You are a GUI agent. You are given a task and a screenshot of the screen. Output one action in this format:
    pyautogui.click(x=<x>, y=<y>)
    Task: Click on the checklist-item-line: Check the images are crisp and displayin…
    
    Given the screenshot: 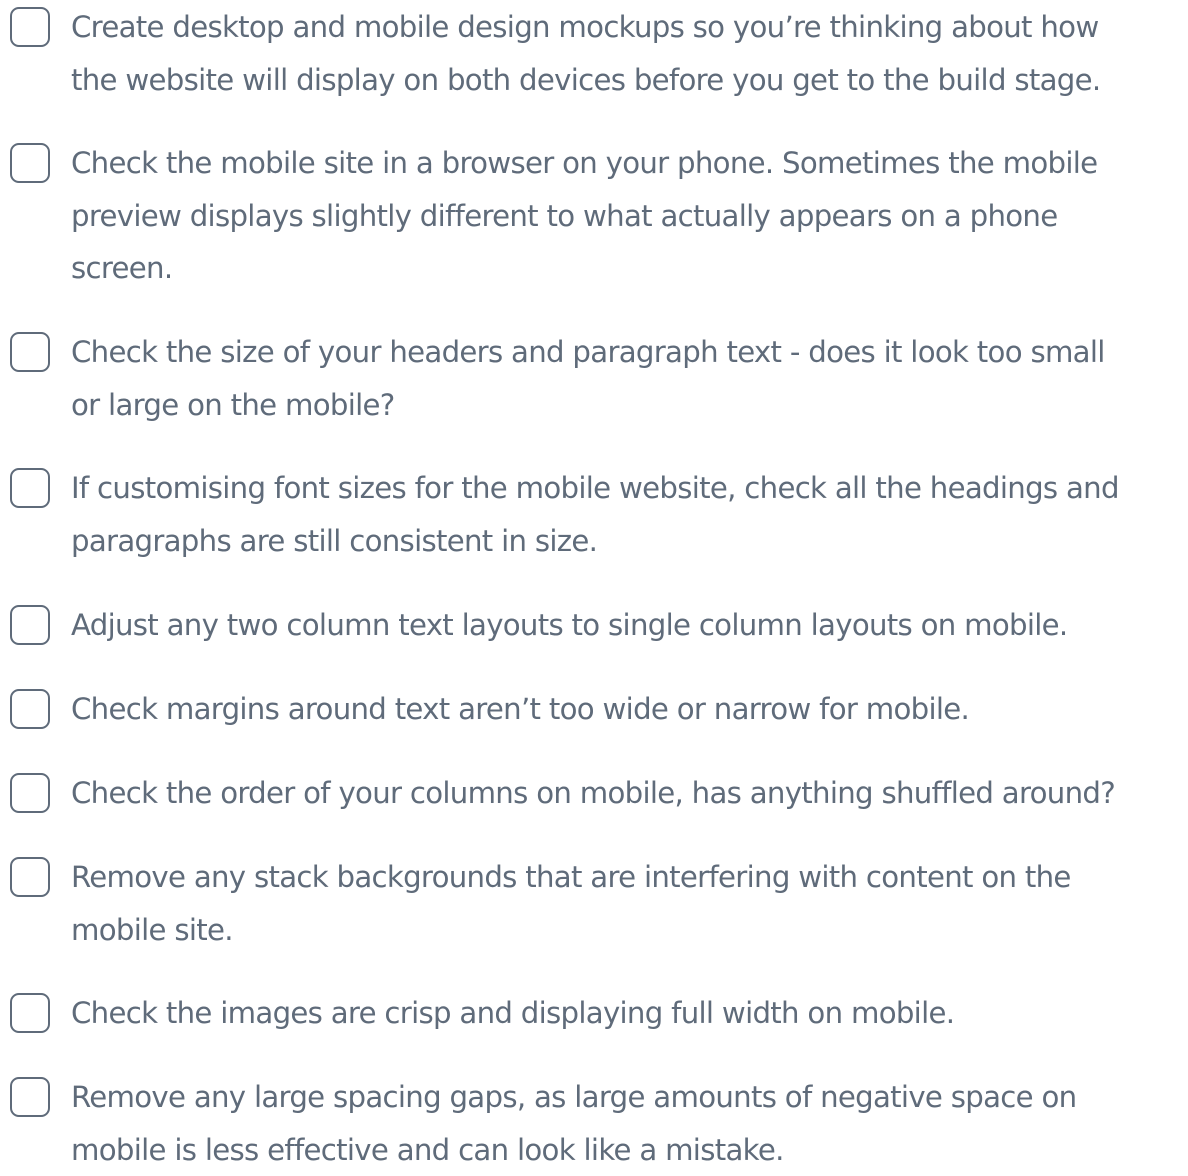 What is the action you would take?
    pyautogui.click(x=628, y=1013)
    